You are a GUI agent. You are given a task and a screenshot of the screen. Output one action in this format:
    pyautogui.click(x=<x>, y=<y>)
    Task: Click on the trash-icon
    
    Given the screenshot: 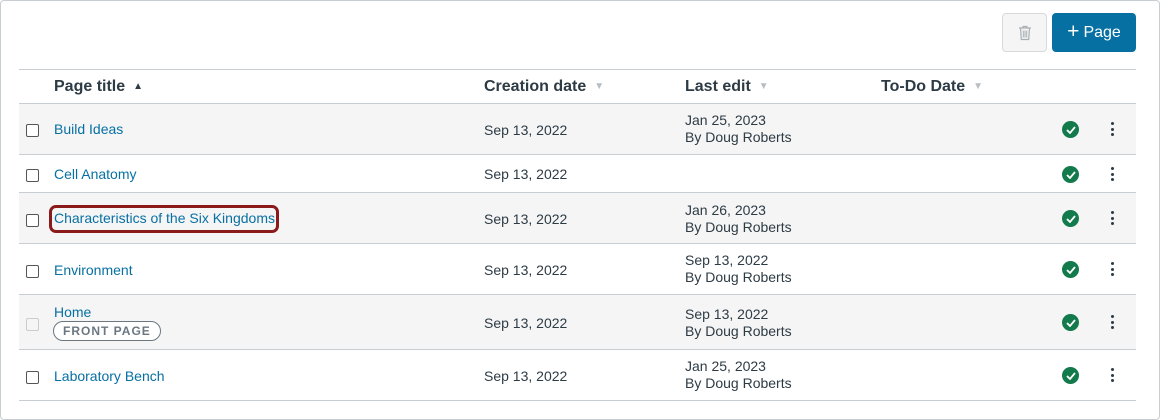 What is the action you would take?
    pyautogui.click(x=1024, y=32)
    